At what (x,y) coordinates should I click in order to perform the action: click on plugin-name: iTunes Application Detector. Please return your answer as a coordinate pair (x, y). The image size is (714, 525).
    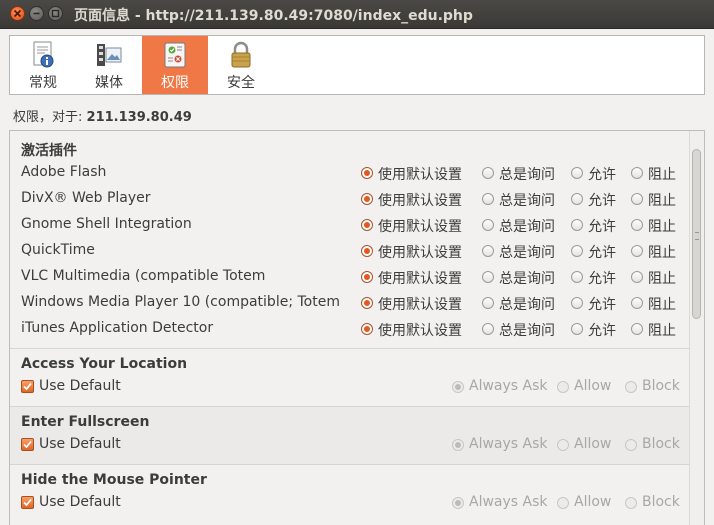
    Looking at the image, I should click on (117, 328).